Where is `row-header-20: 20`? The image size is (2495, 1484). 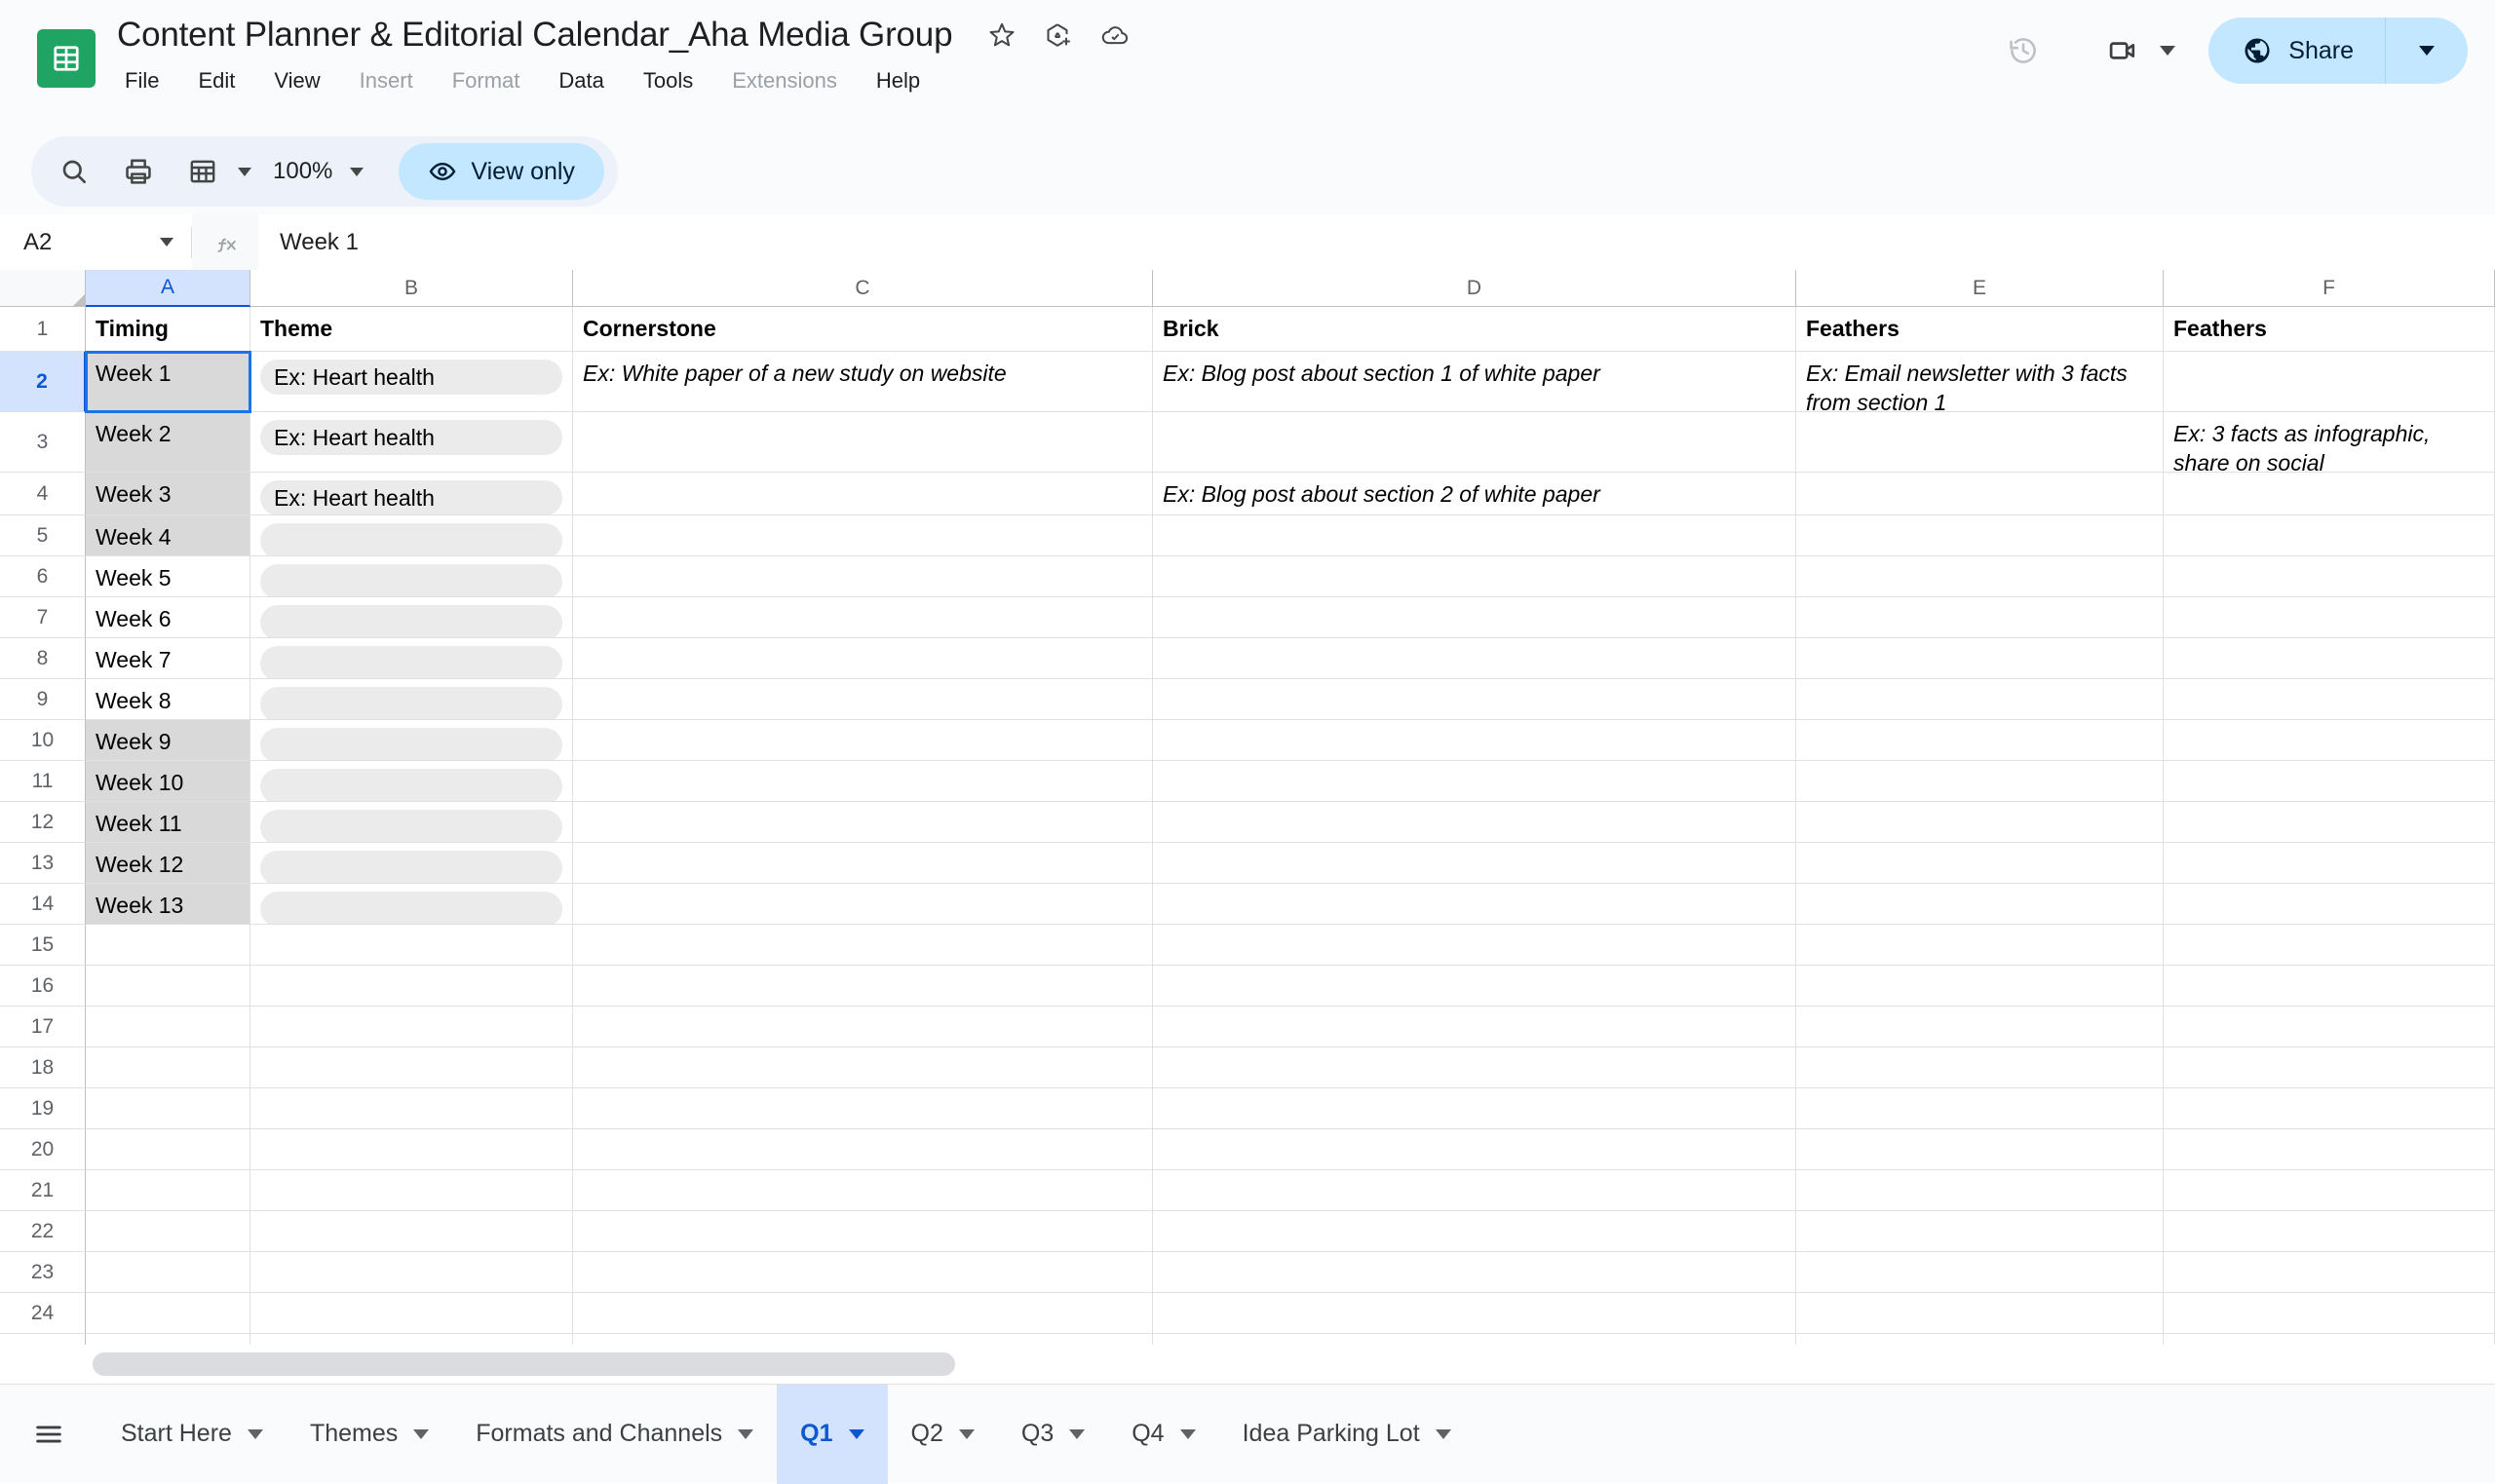 row-header-20: 20 is located at coordinates (43, 1149).